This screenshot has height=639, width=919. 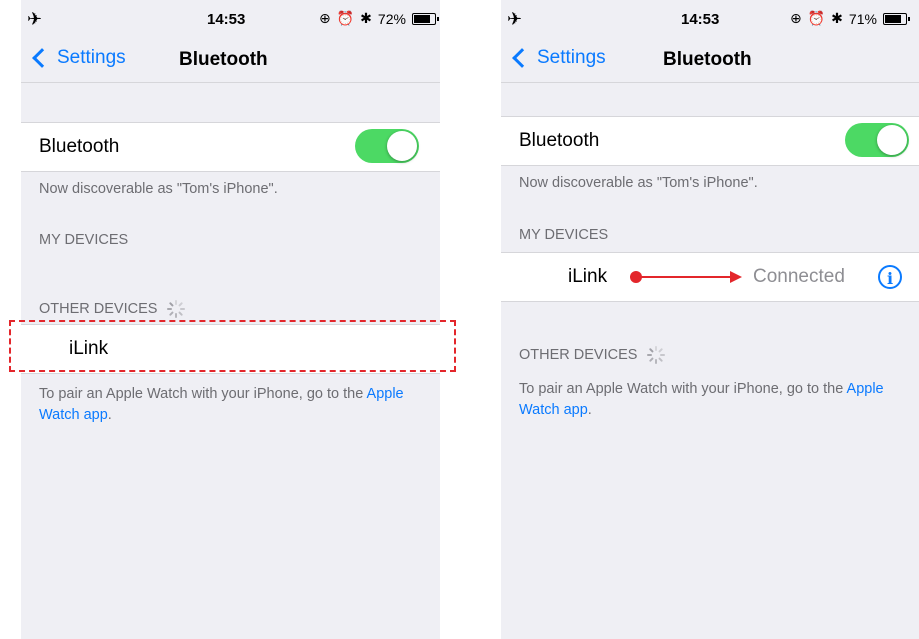 What do you see at coordinates (736, 277) in the screenshot?
I see `annotation-arrow-head` at bounding box center [736, 277].